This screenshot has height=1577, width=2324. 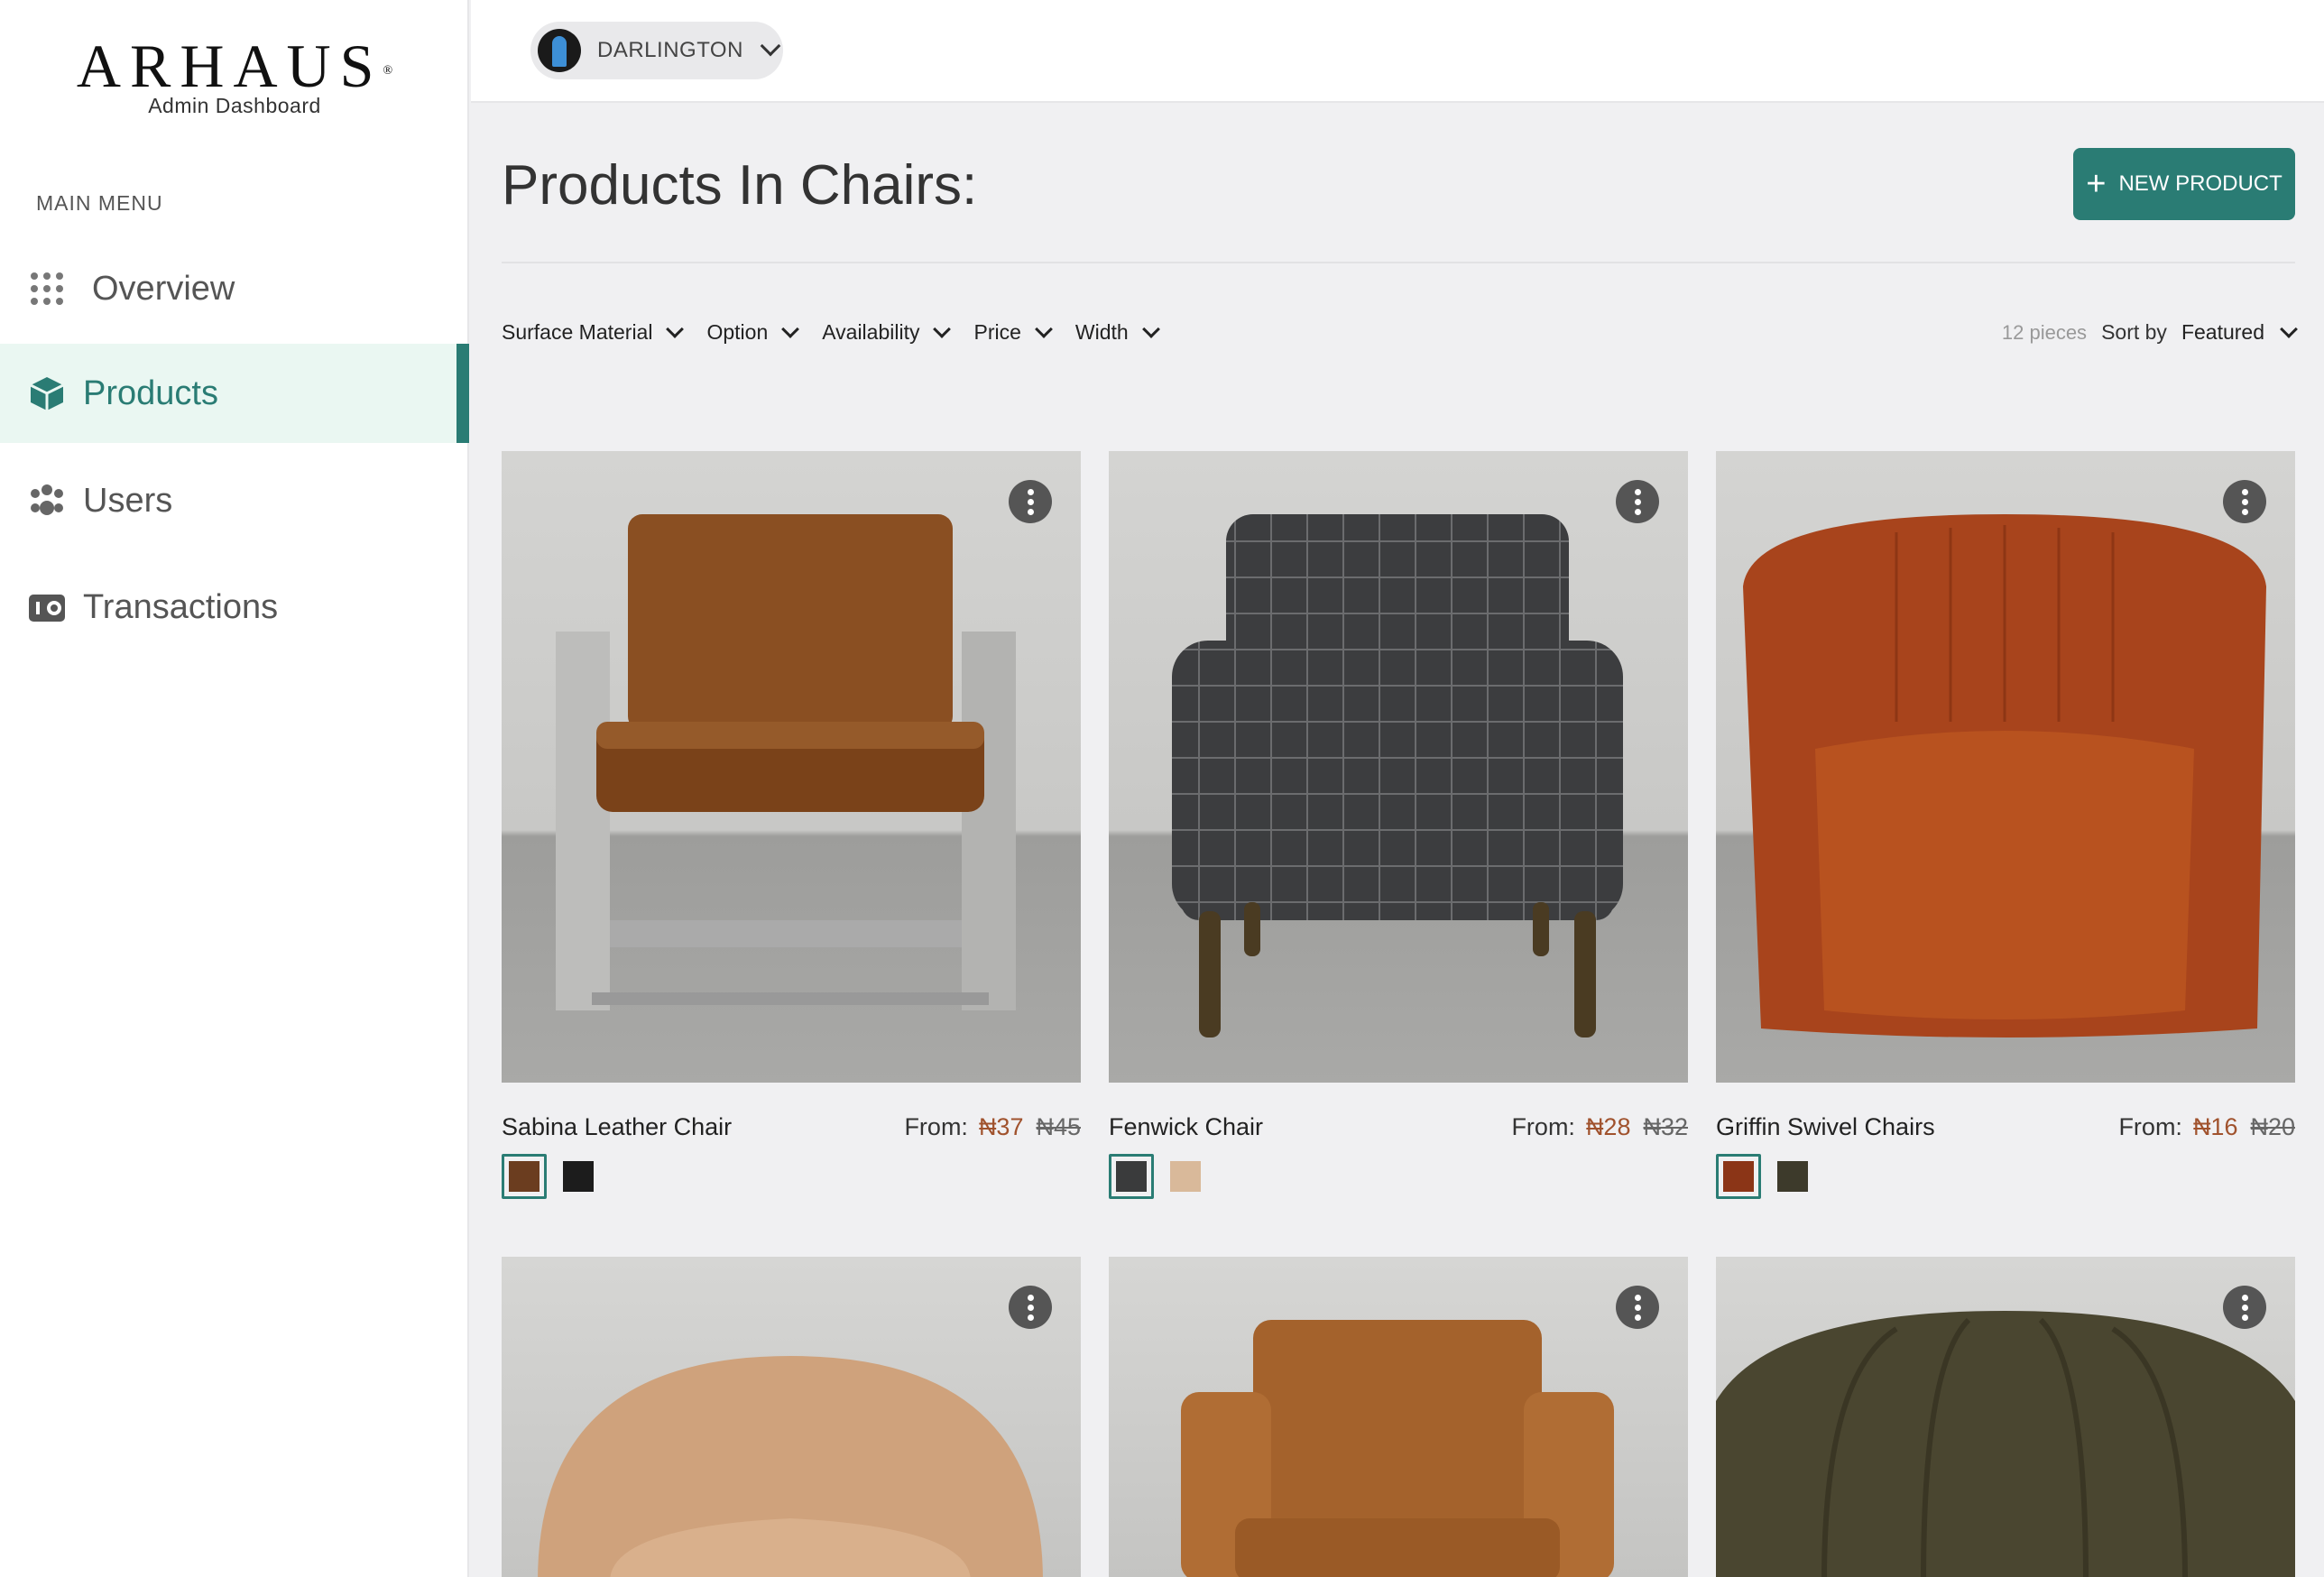 I want to click on new-product-label: NEW PRODUCT, so click(x=2200, y=183).